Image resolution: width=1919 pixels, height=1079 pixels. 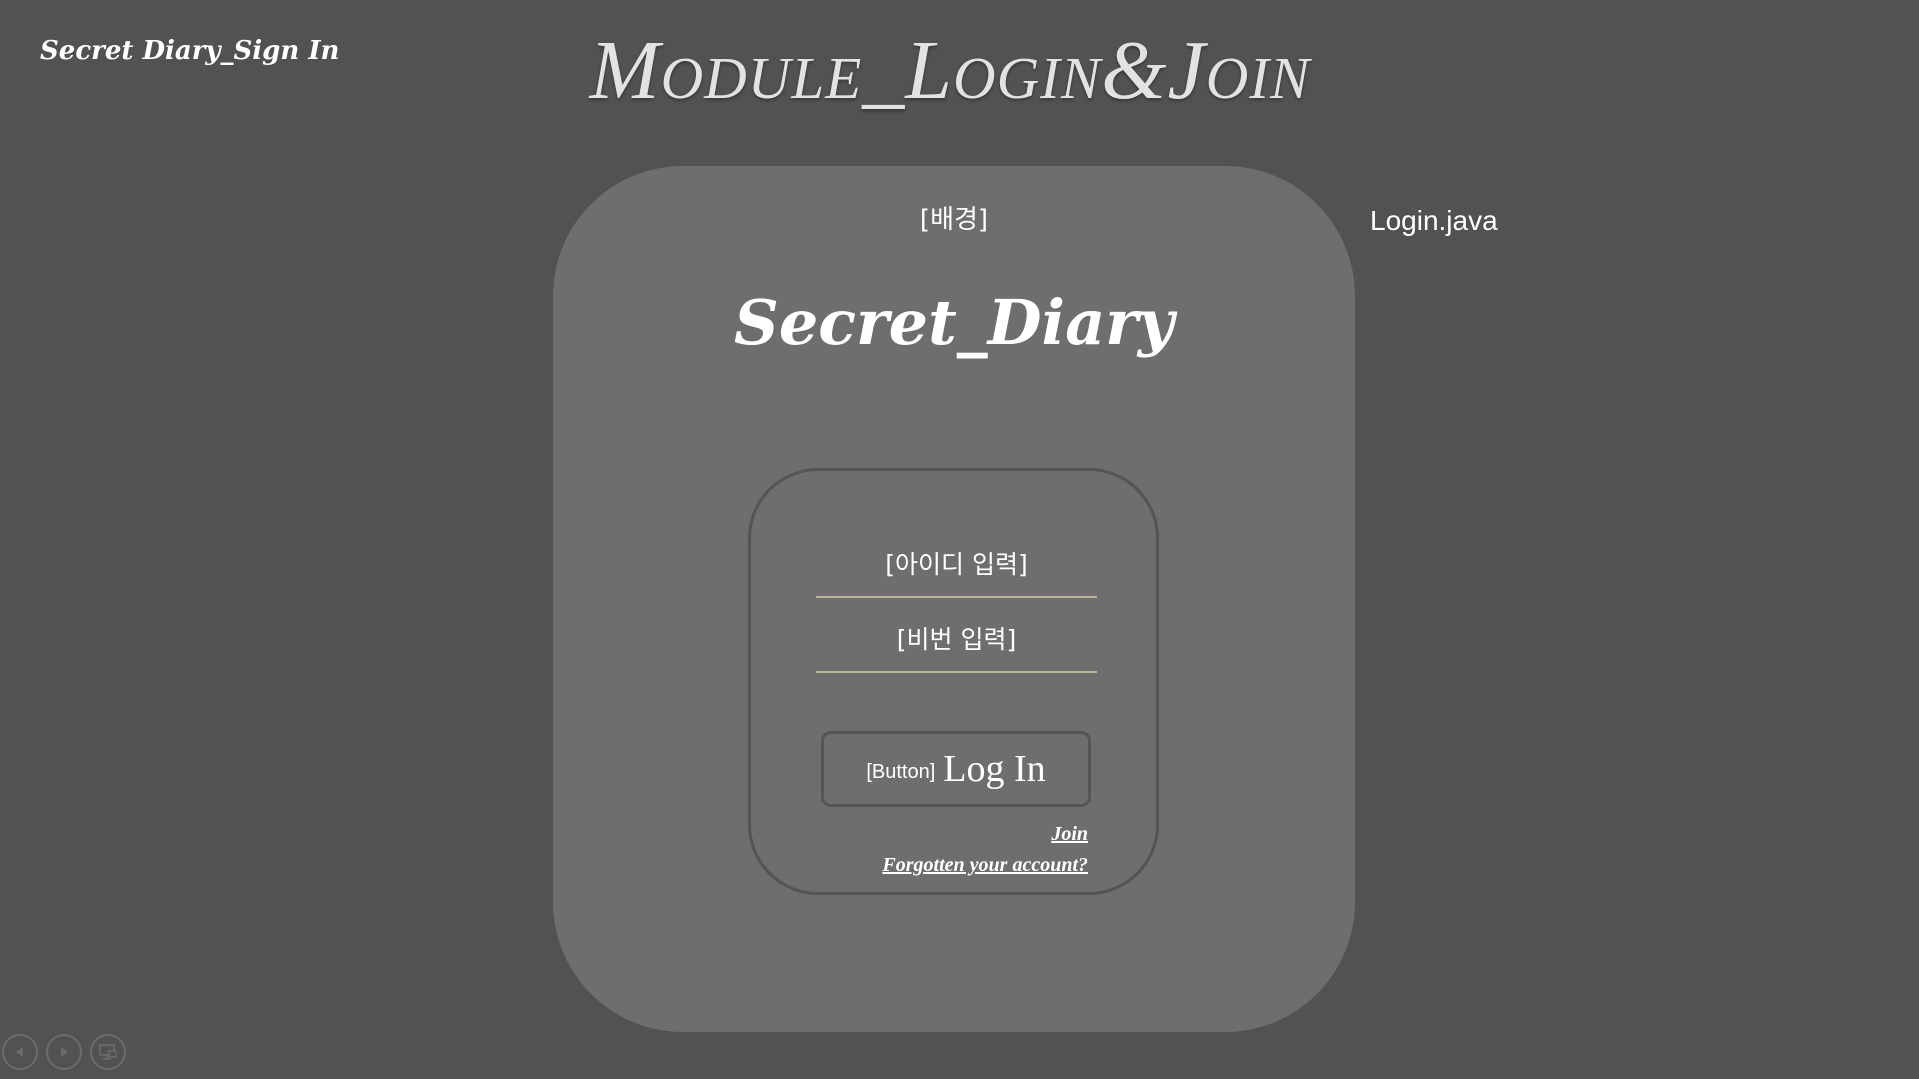 I want to click on id-input: [아이디 입력], so click(x=956, y=573).